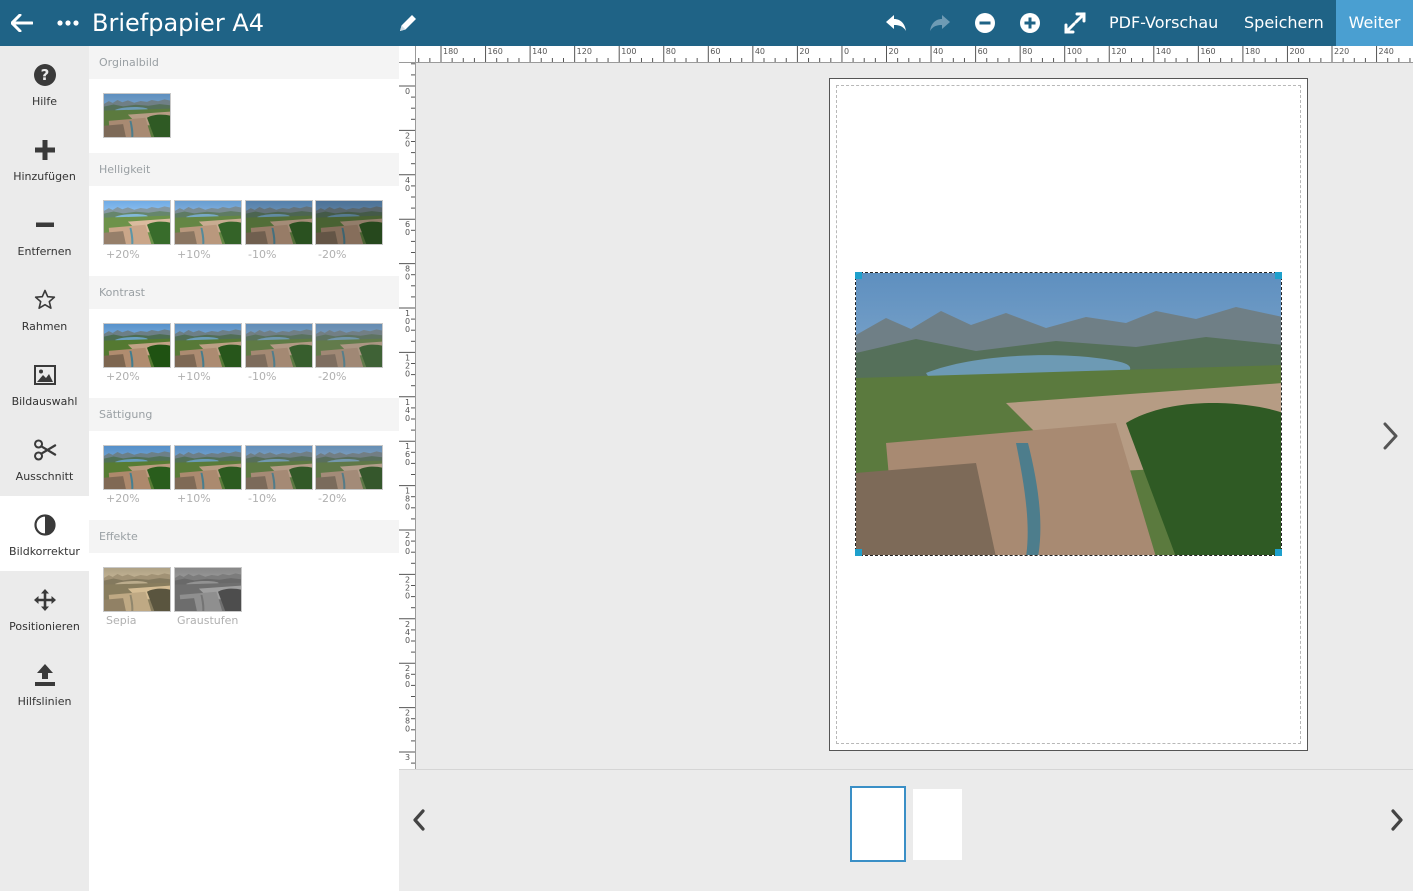 This screenshot has height=891, width=1413. I want to click on zoom-out-icon, so click(985, 23).